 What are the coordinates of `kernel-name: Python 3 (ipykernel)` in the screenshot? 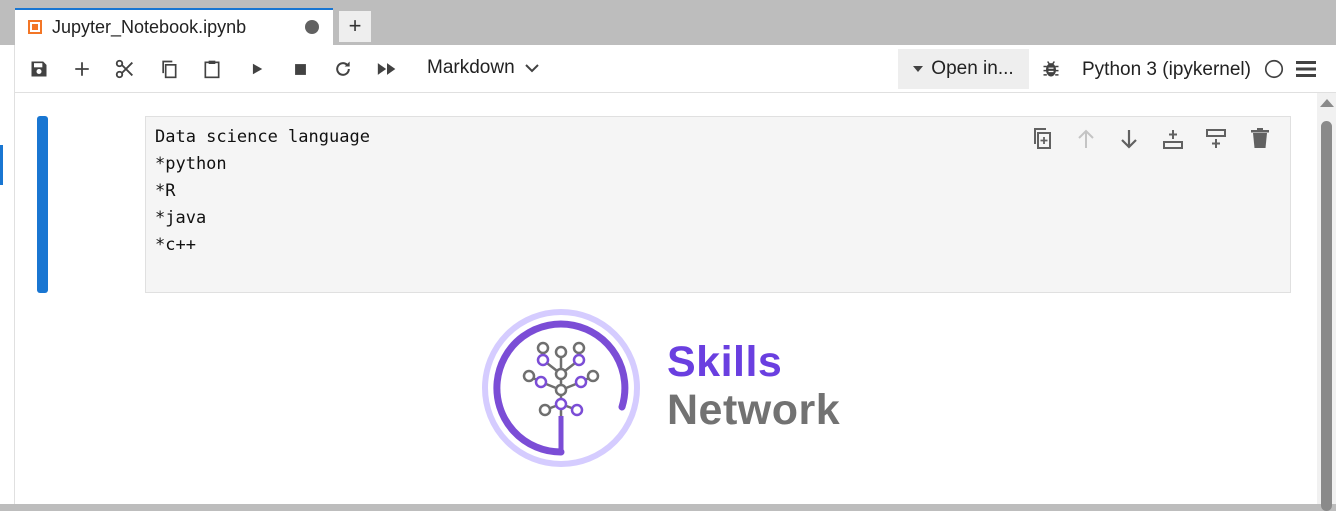 It's located at (1166, 70).